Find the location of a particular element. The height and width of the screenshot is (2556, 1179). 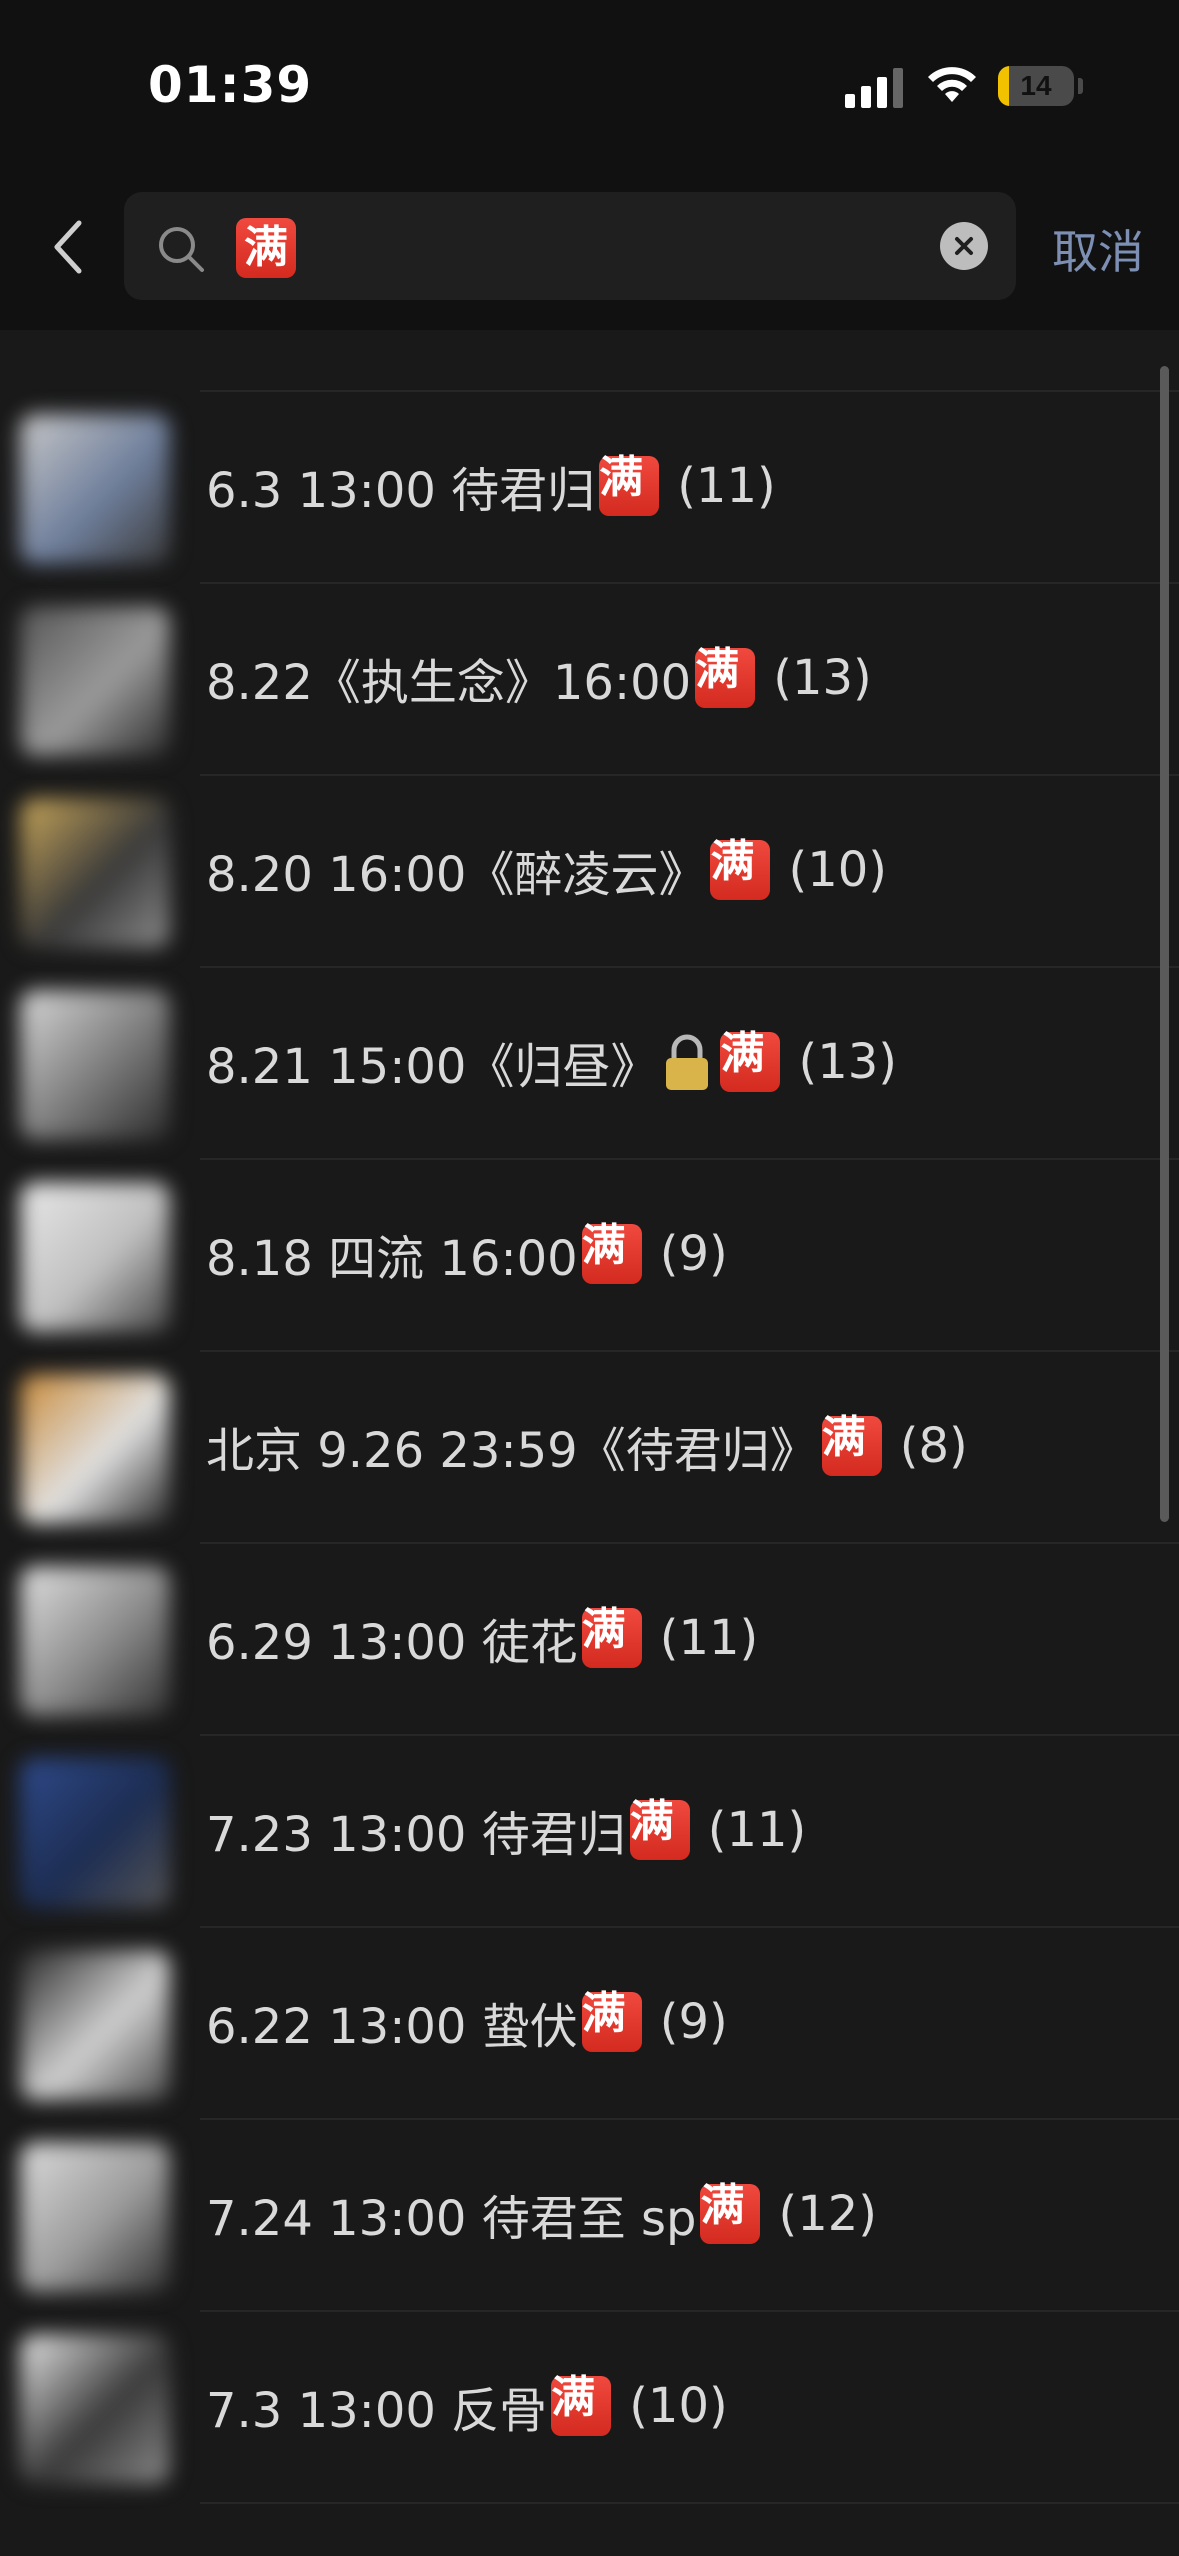

search-input: 满 is located at coordinates (266, 248).